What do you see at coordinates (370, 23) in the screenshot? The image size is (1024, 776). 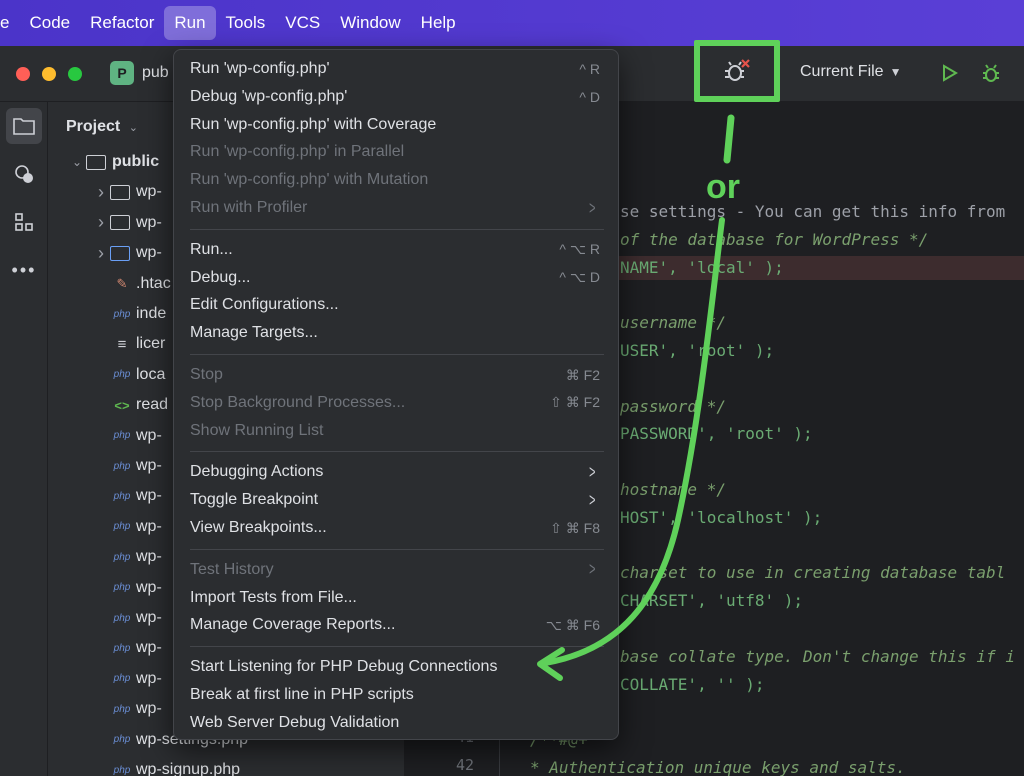 I see `menubar-item-window: Window` at bounding box center [370, 23].